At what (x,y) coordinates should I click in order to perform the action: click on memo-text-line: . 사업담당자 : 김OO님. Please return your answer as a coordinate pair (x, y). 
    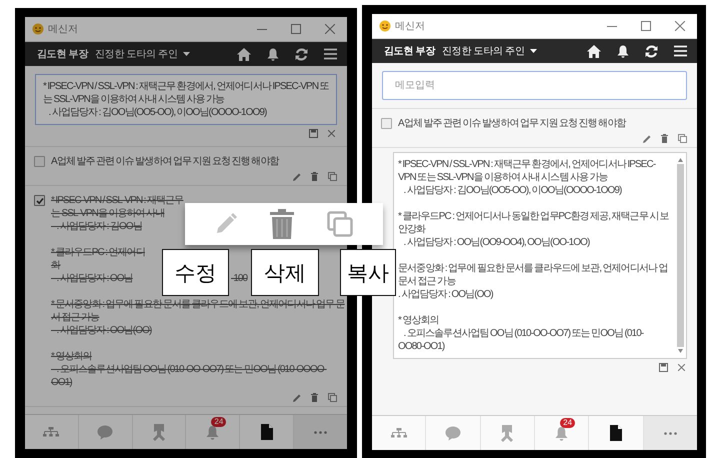
    Looking at the image, I should click on (99, 226).